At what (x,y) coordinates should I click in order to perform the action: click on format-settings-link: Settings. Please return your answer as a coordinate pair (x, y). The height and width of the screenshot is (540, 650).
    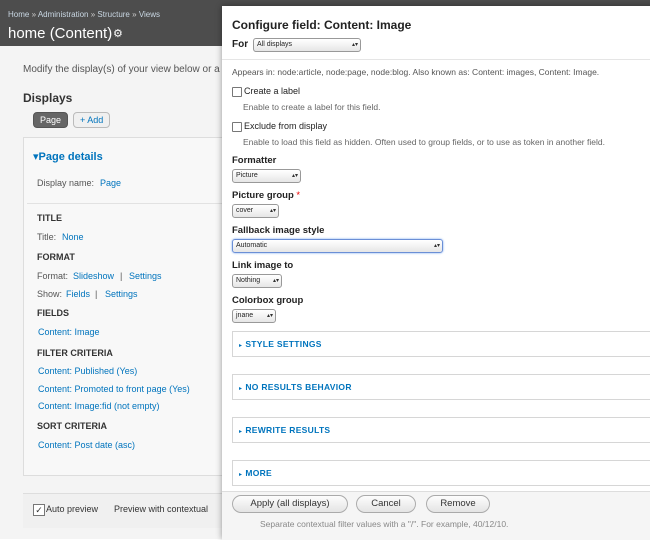
    Looking at the image, I should click on (145, 276).